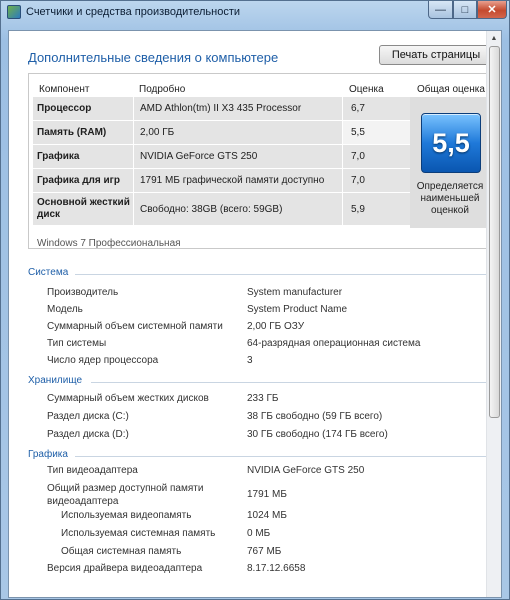 The height and width of the screenshot is (600, 510). What do you see at coordinates (436, 55) in the screenshot?
I see `print-page-button: Печать страницы` at bounding box center [436, 55].